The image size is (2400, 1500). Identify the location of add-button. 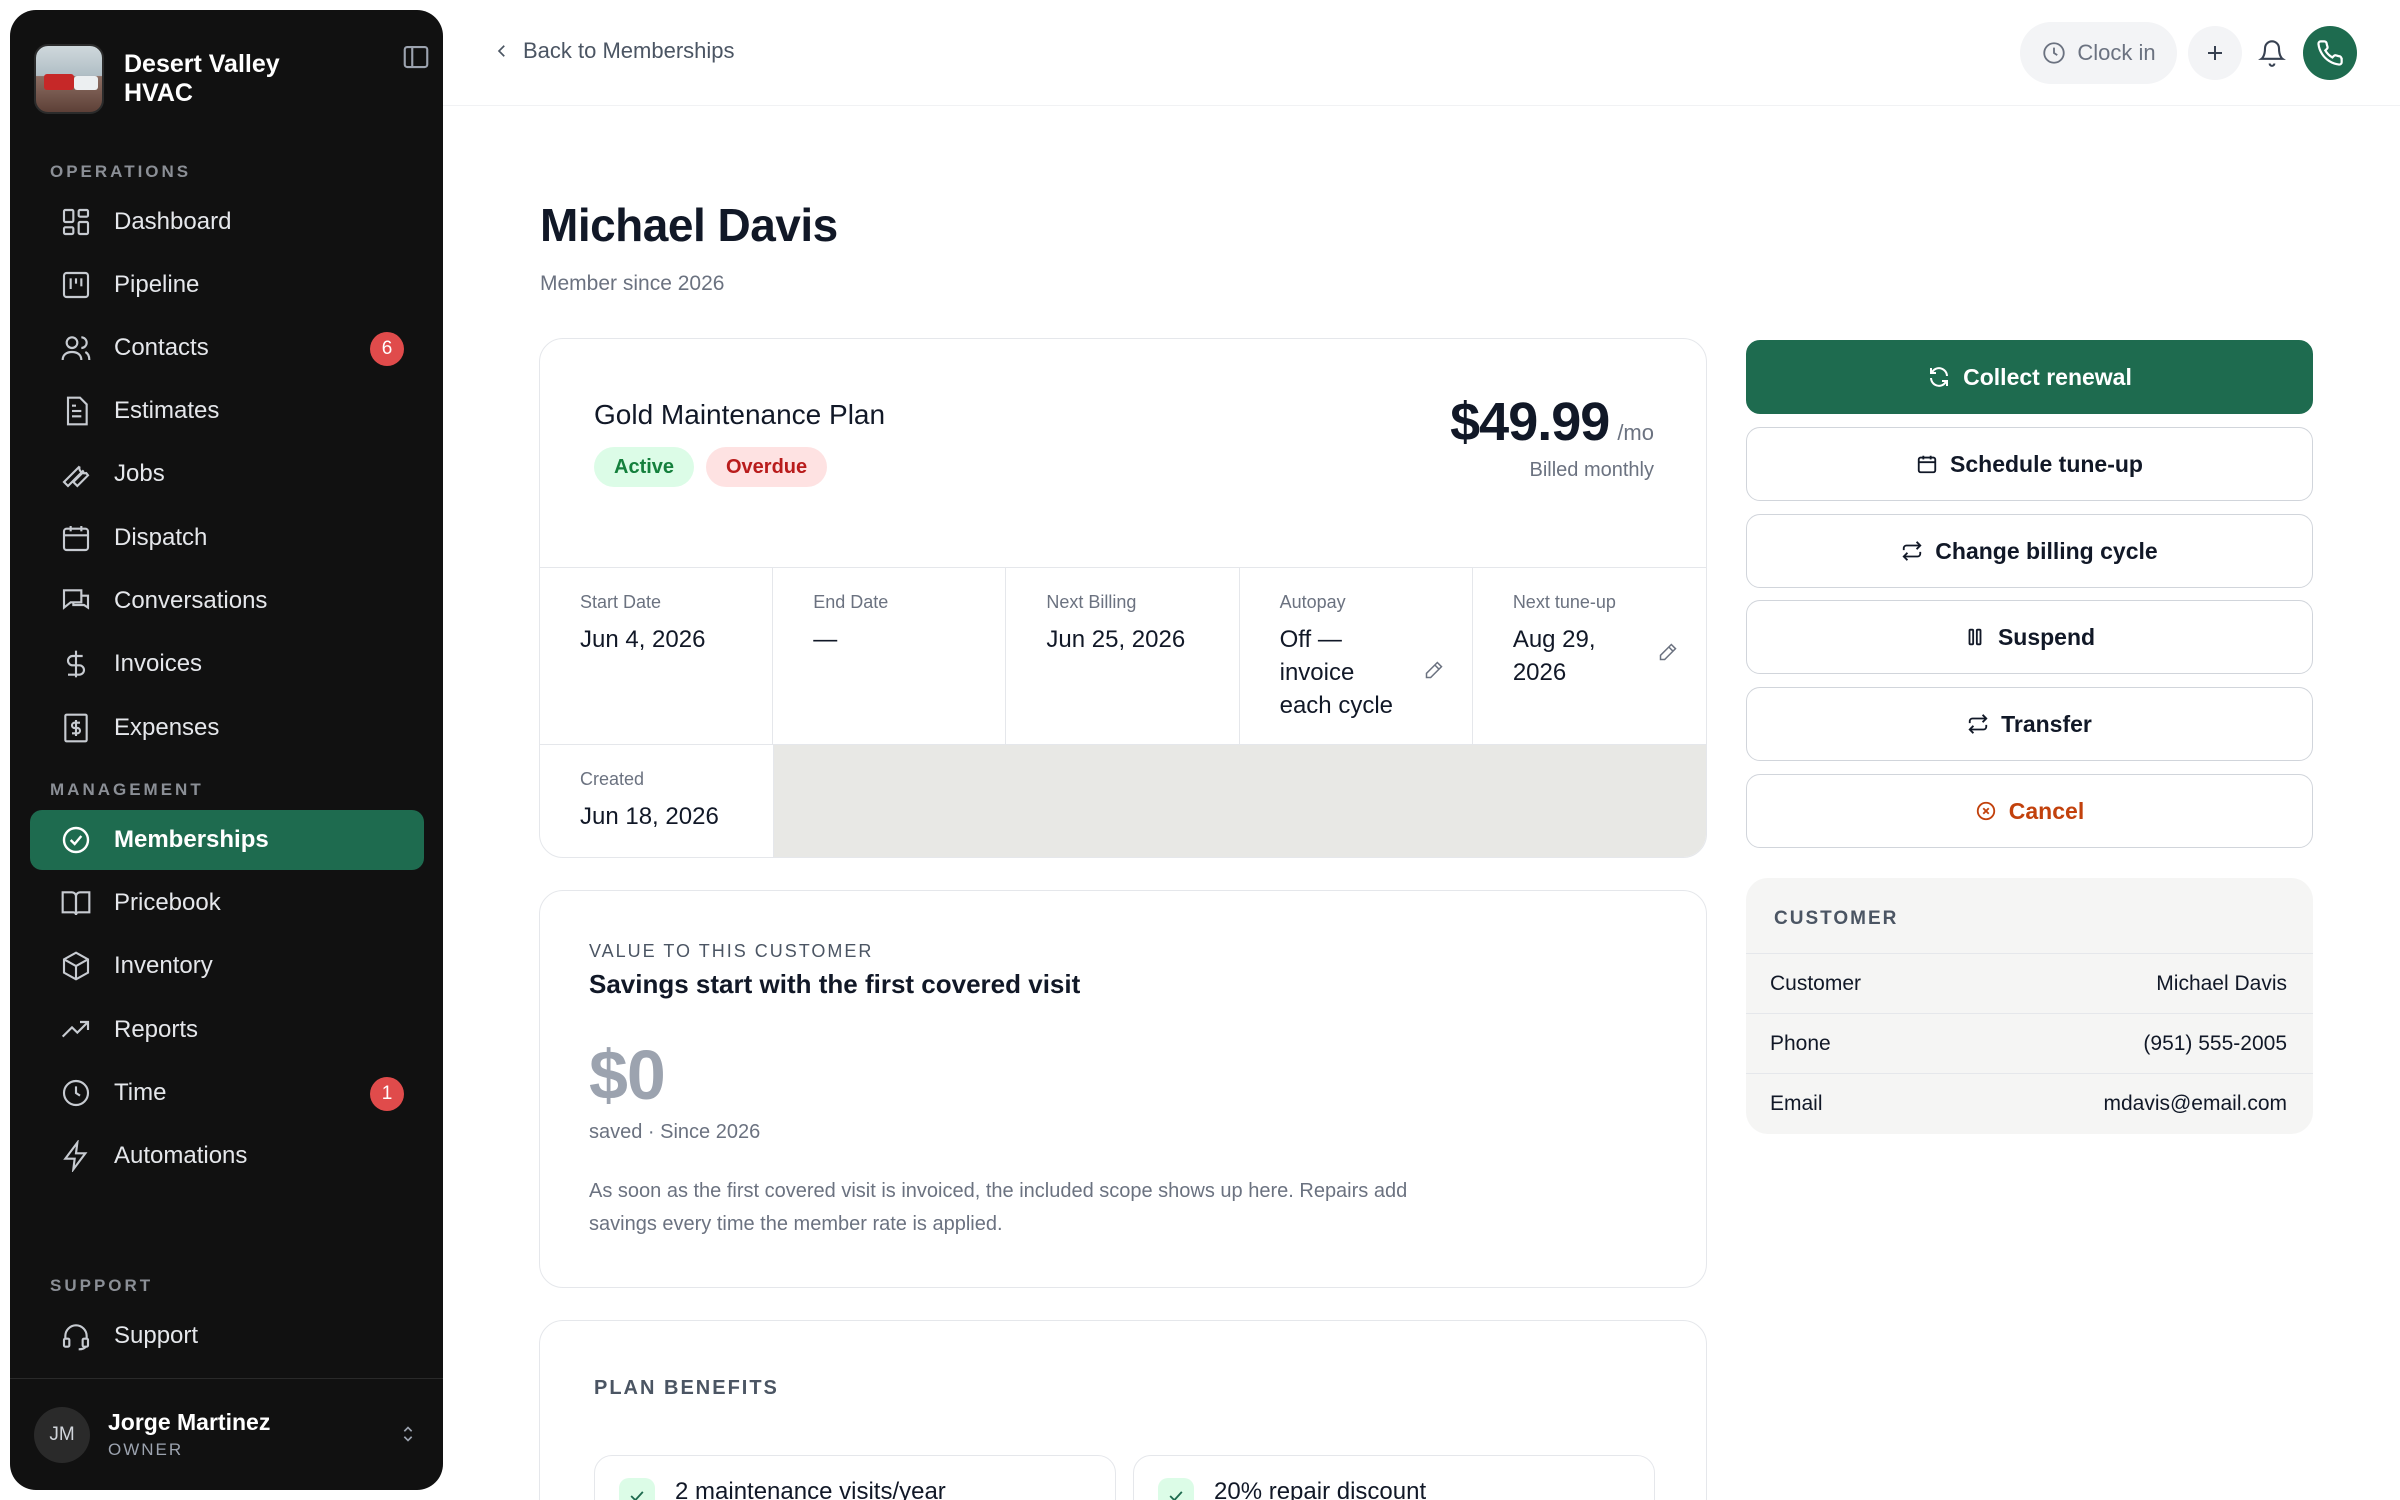
(2215, 53).